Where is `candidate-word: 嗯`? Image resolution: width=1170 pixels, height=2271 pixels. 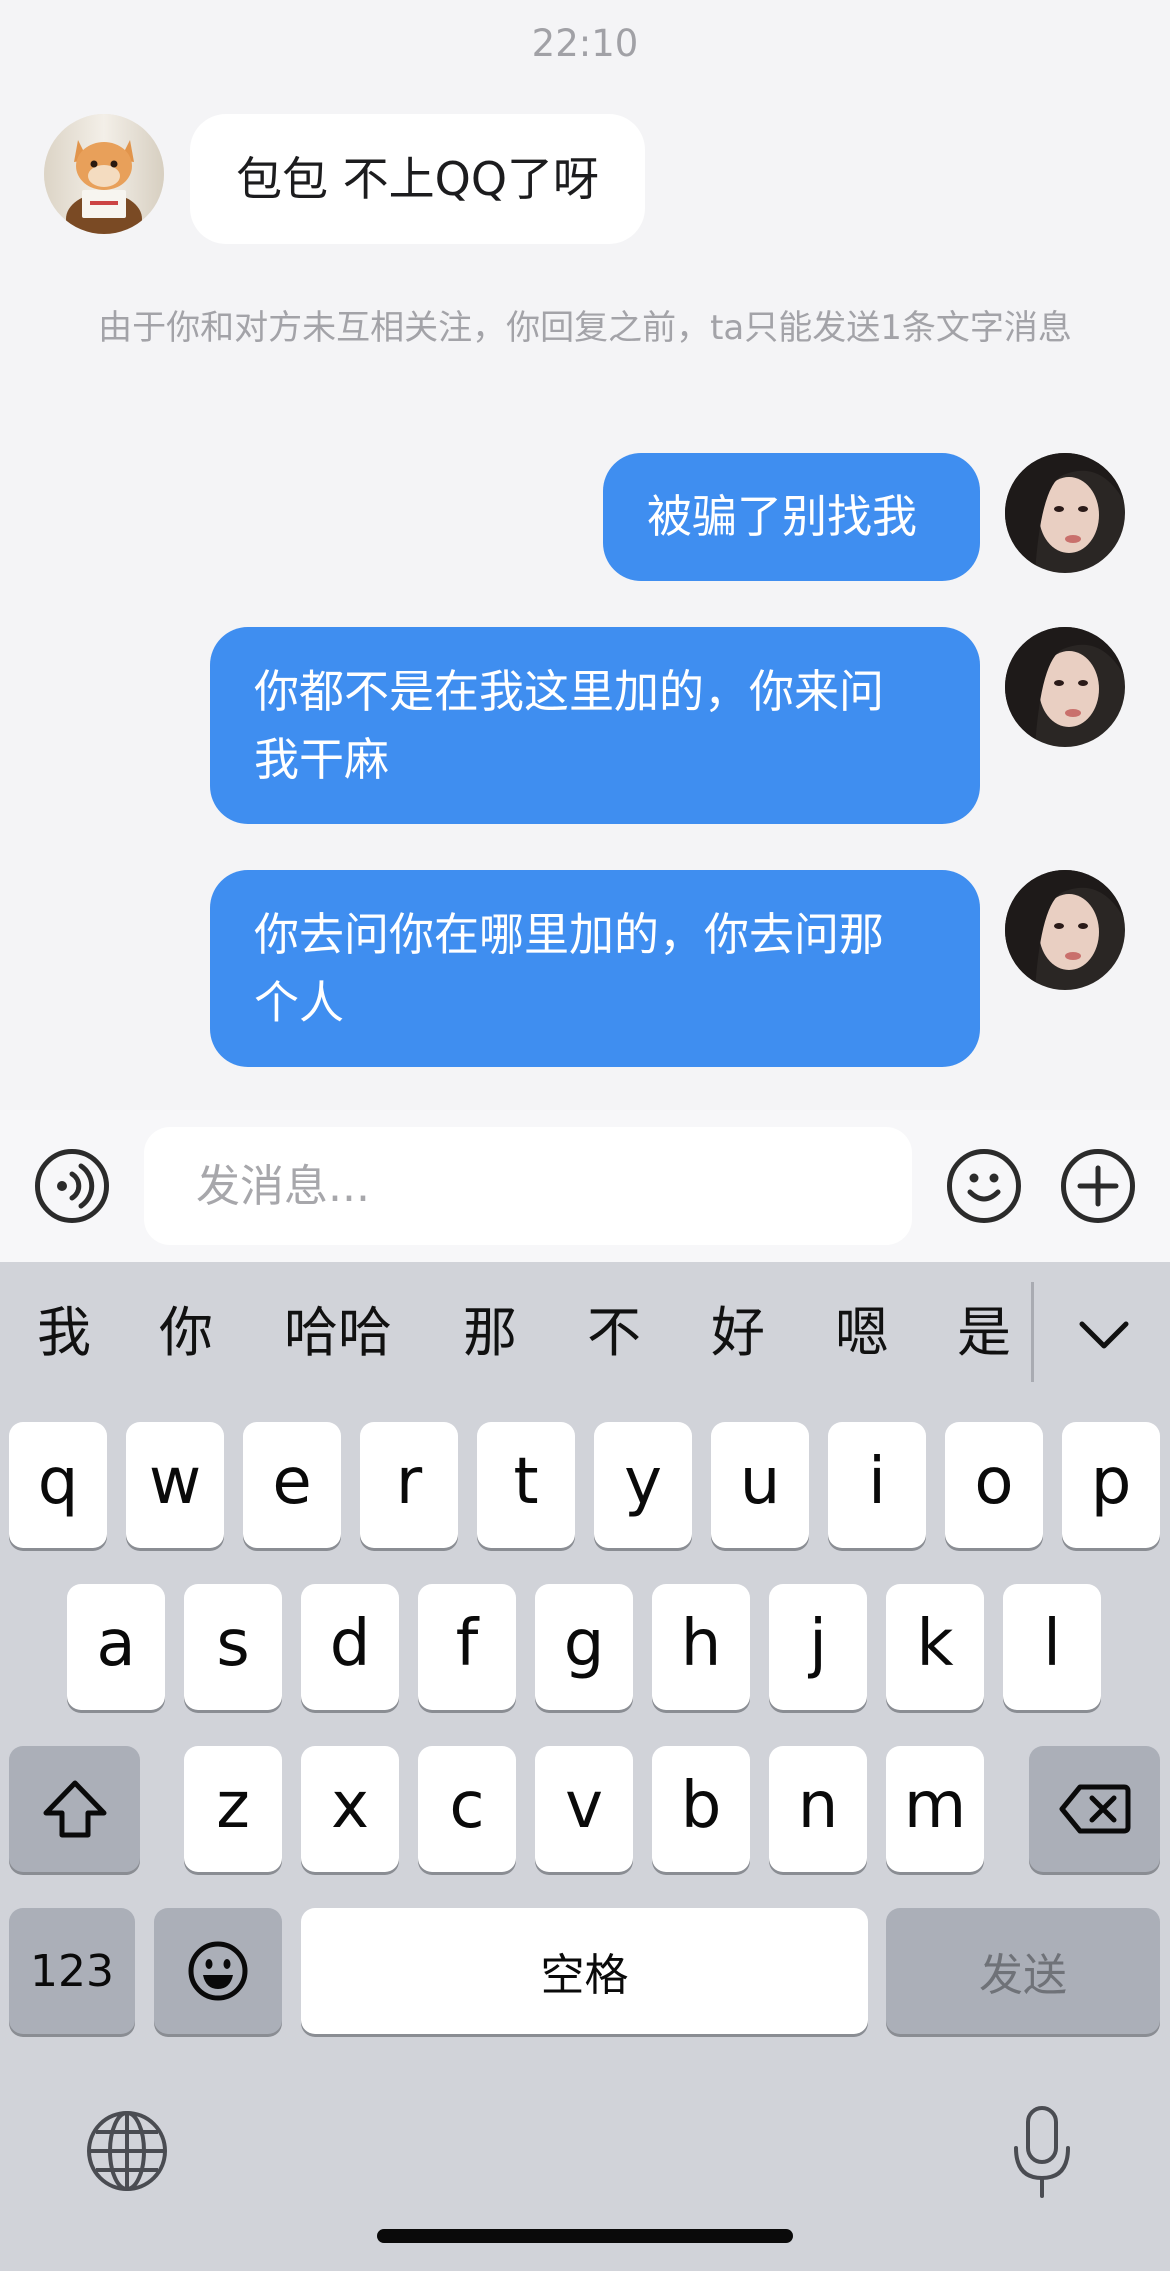 candidate-word: 嗯 is located at coordinates (862, 1333).